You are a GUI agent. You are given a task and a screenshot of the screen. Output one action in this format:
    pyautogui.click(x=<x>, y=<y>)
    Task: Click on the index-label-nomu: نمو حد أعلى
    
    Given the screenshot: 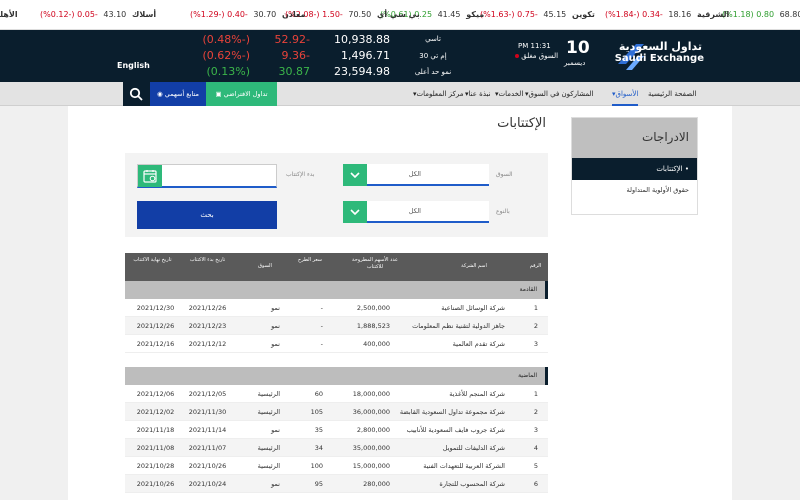 What is the action you would take?
    pyautogui.click(x=433, y=72)
    